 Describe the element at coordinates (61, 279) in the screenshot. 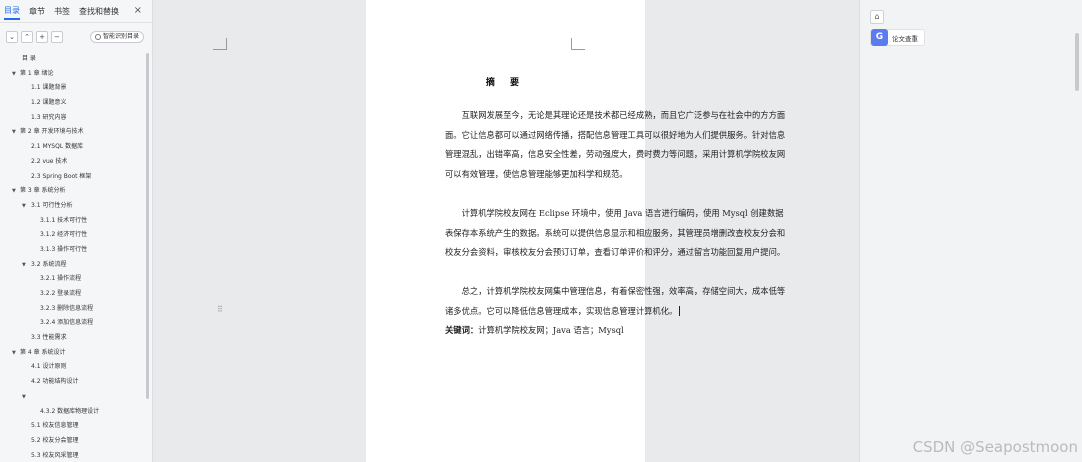

I see `toc-item-label: 3.2.1 操作流程` at that location.